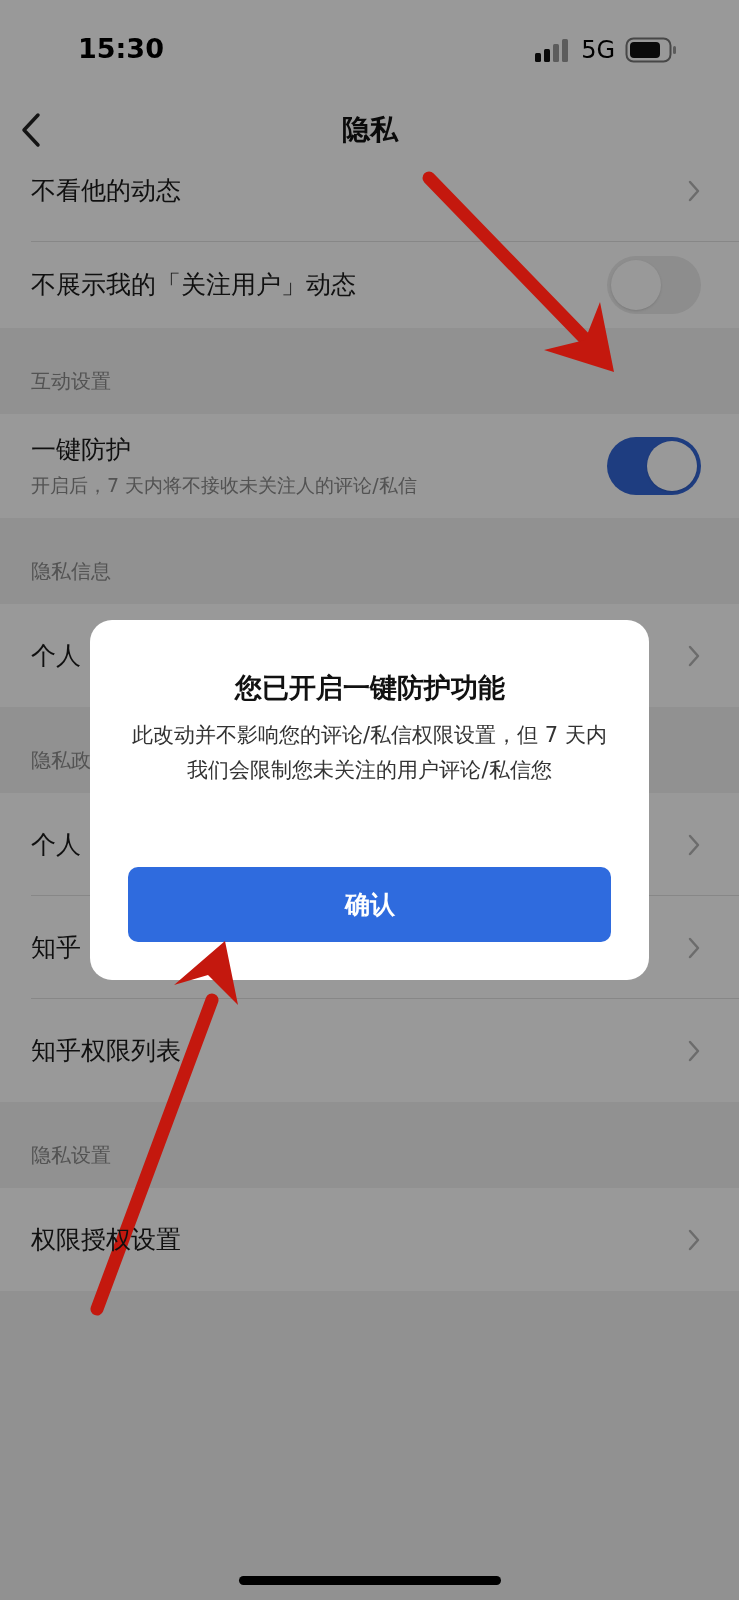  What do you see at coordinates (369, 688) in the screenshot?
I see `dialog-title: 您已开启一键防护功能` at bounding box center [369, 688].